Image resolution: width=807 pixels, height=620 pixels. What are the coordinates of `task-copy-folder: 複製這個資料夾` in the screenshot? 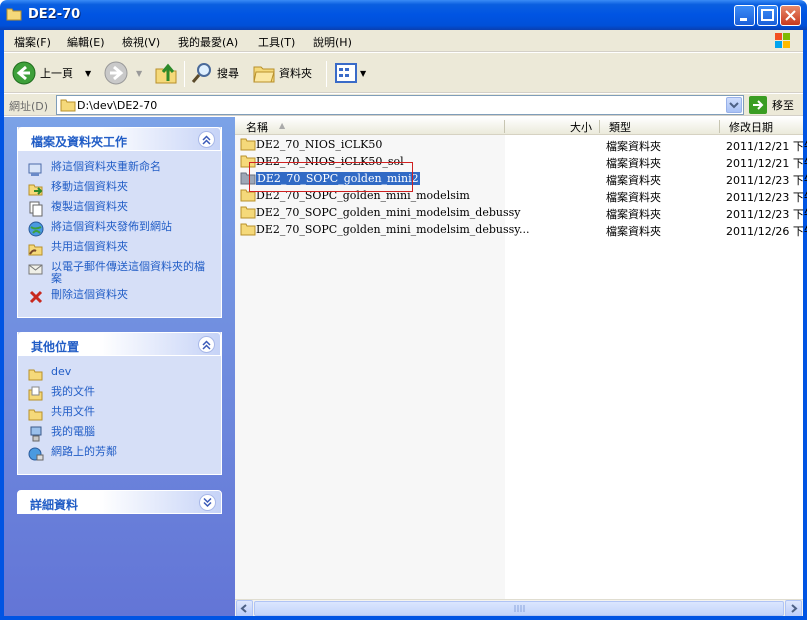 It's located at (78, 209).